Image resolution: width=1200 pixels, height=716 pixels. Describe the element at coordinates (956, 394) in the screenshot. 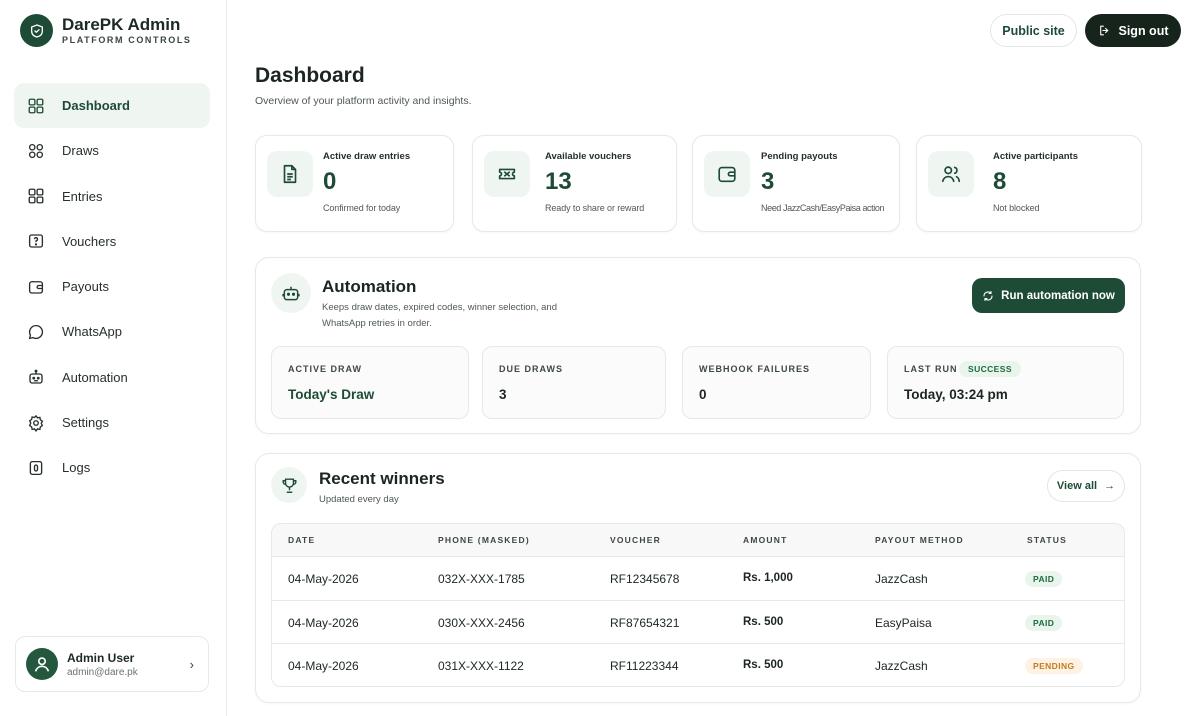

I see `metric-value: Today, 03:24 pm` at that location.